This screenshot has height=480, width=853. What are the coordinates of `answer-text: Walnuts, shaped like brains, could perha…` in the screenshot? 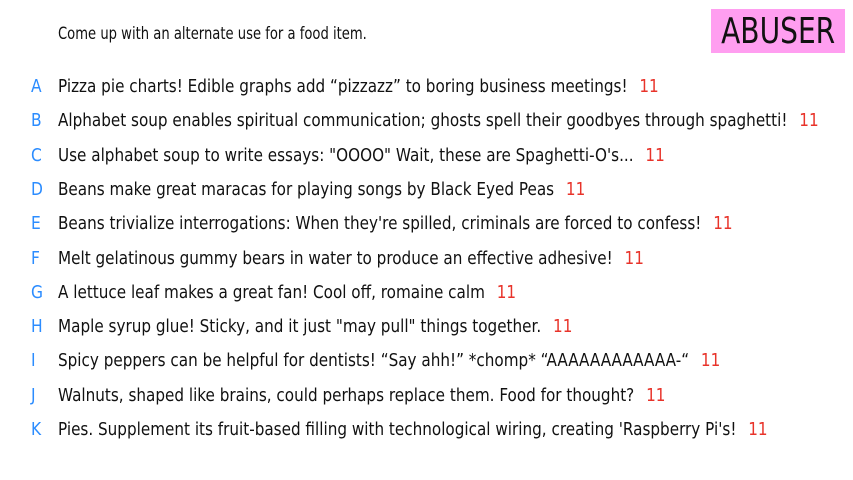 It's located at (346, 395).